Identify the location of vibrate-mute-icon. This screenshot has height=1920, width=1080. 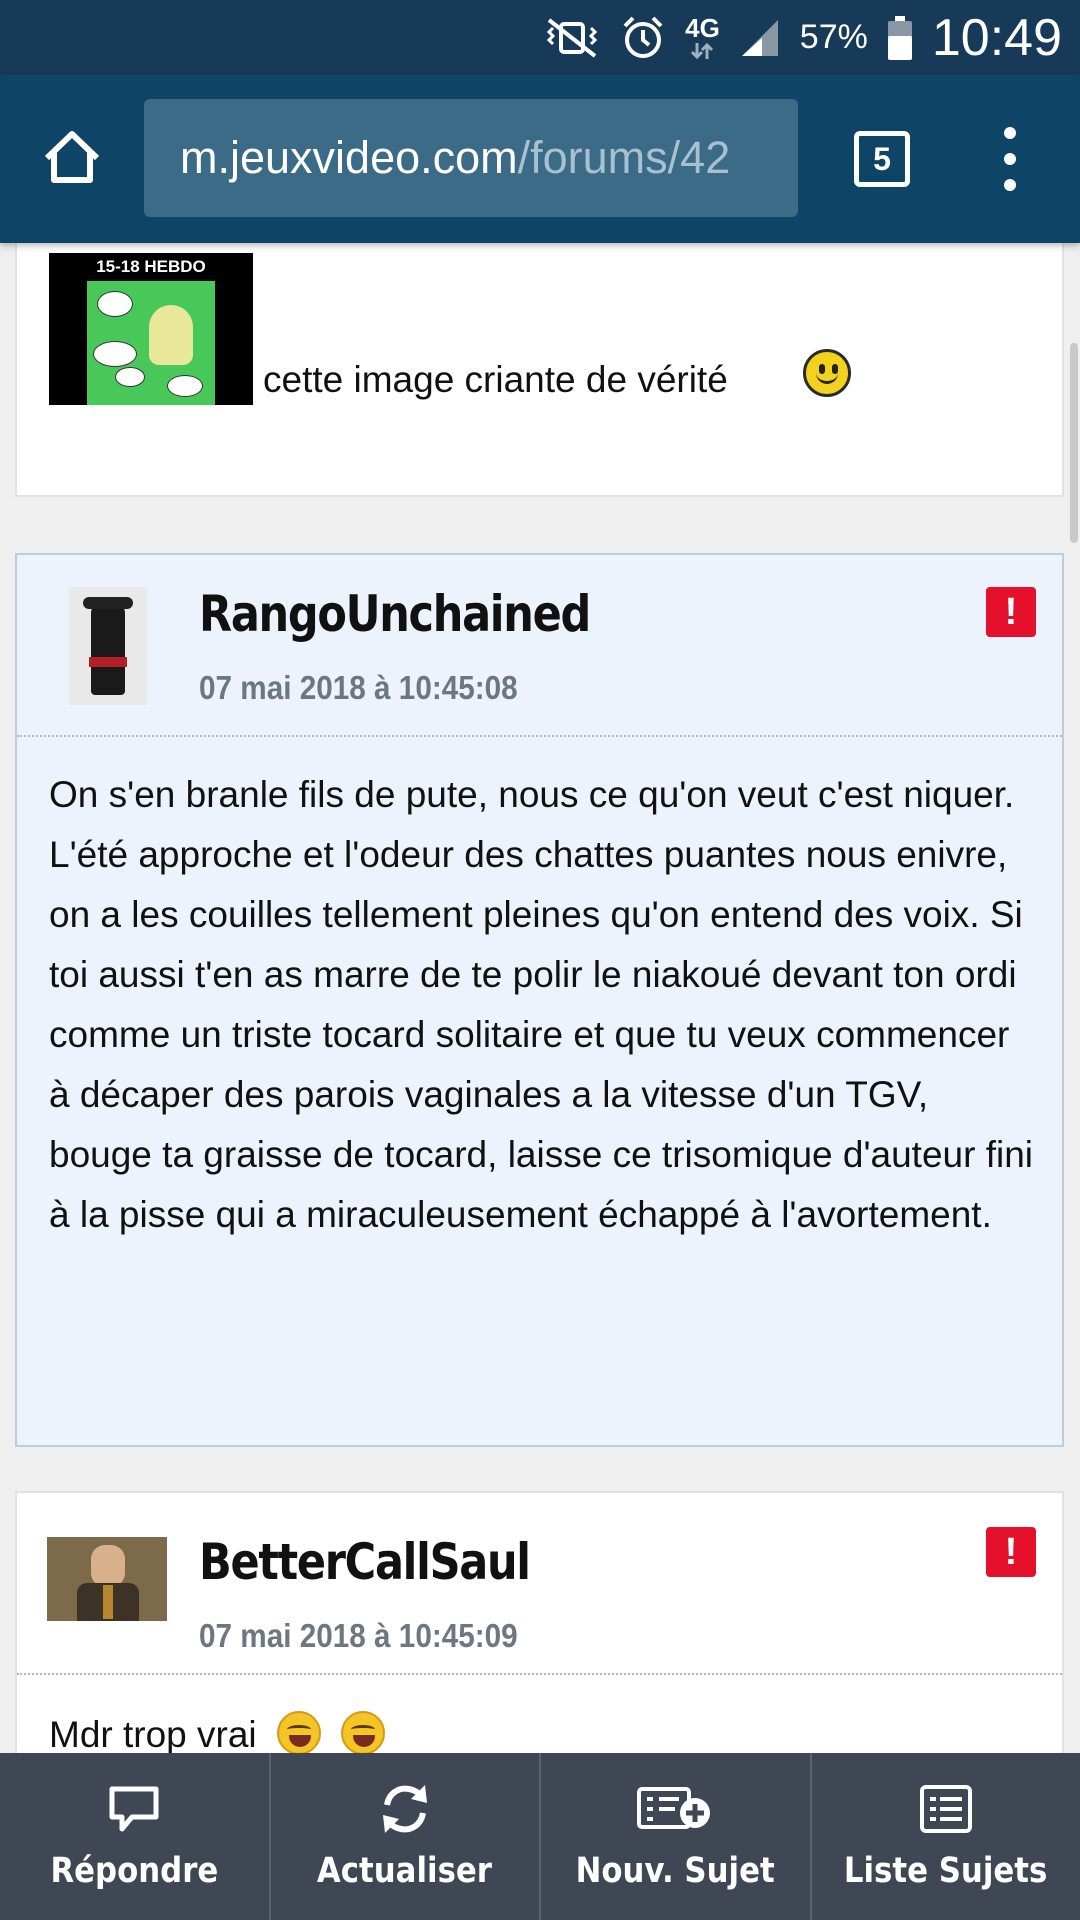
(572, 38).